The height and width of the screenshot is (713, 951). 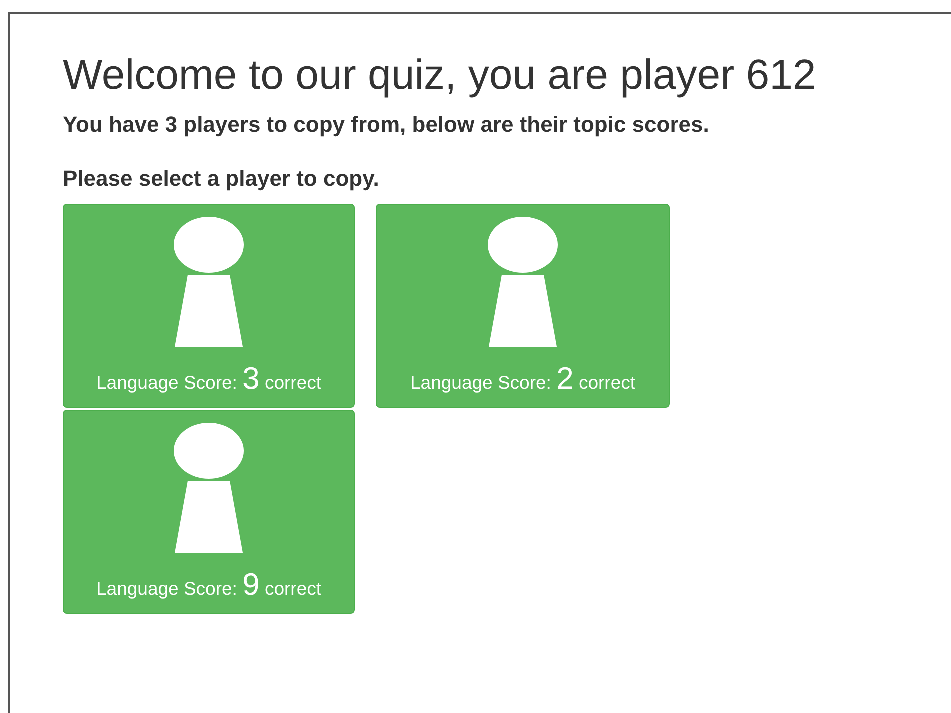 I want to click on subtitle: You have 3 players to copy from, below are their topic scores., so click(x=386, y=125).